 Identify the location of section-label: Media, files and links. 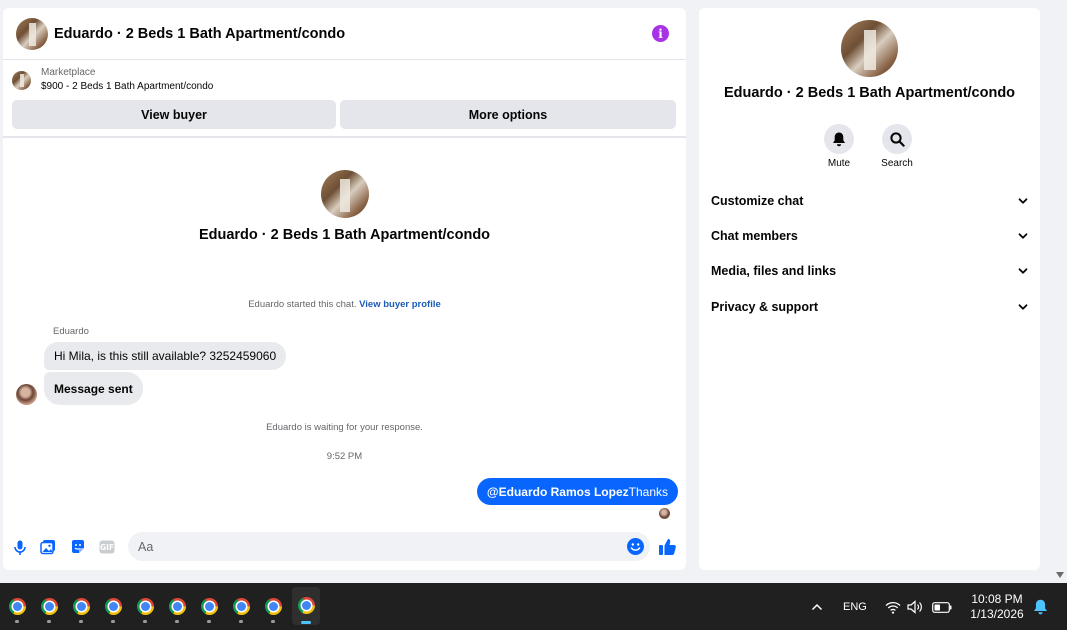
(774, 271).